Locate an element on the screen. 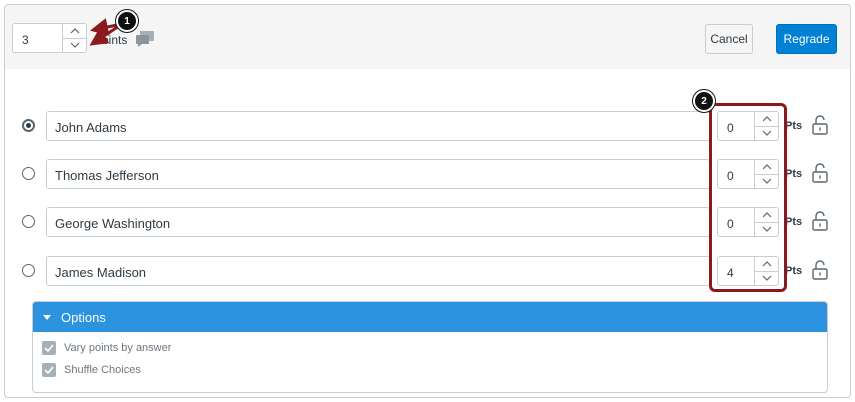  annotation-highlight-box is located at coordinates (748, 197).